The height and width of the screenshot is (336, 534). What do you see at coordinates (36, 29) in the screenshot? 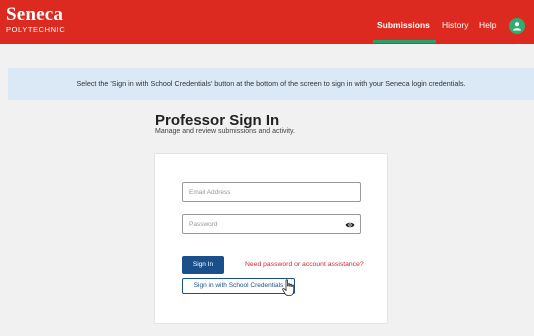
I see `logo-subtitle: POLYTECHNIC` at bounding box center [36, 29].